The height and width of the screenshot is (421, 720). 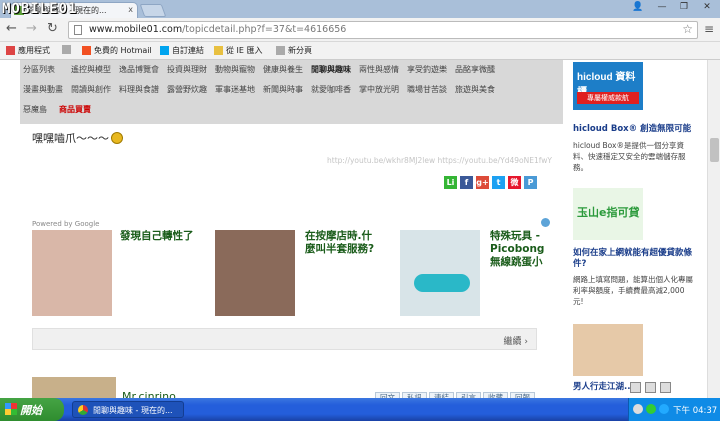 I want to click on weibo-share-icon: 微, so click(x=514, y=182).